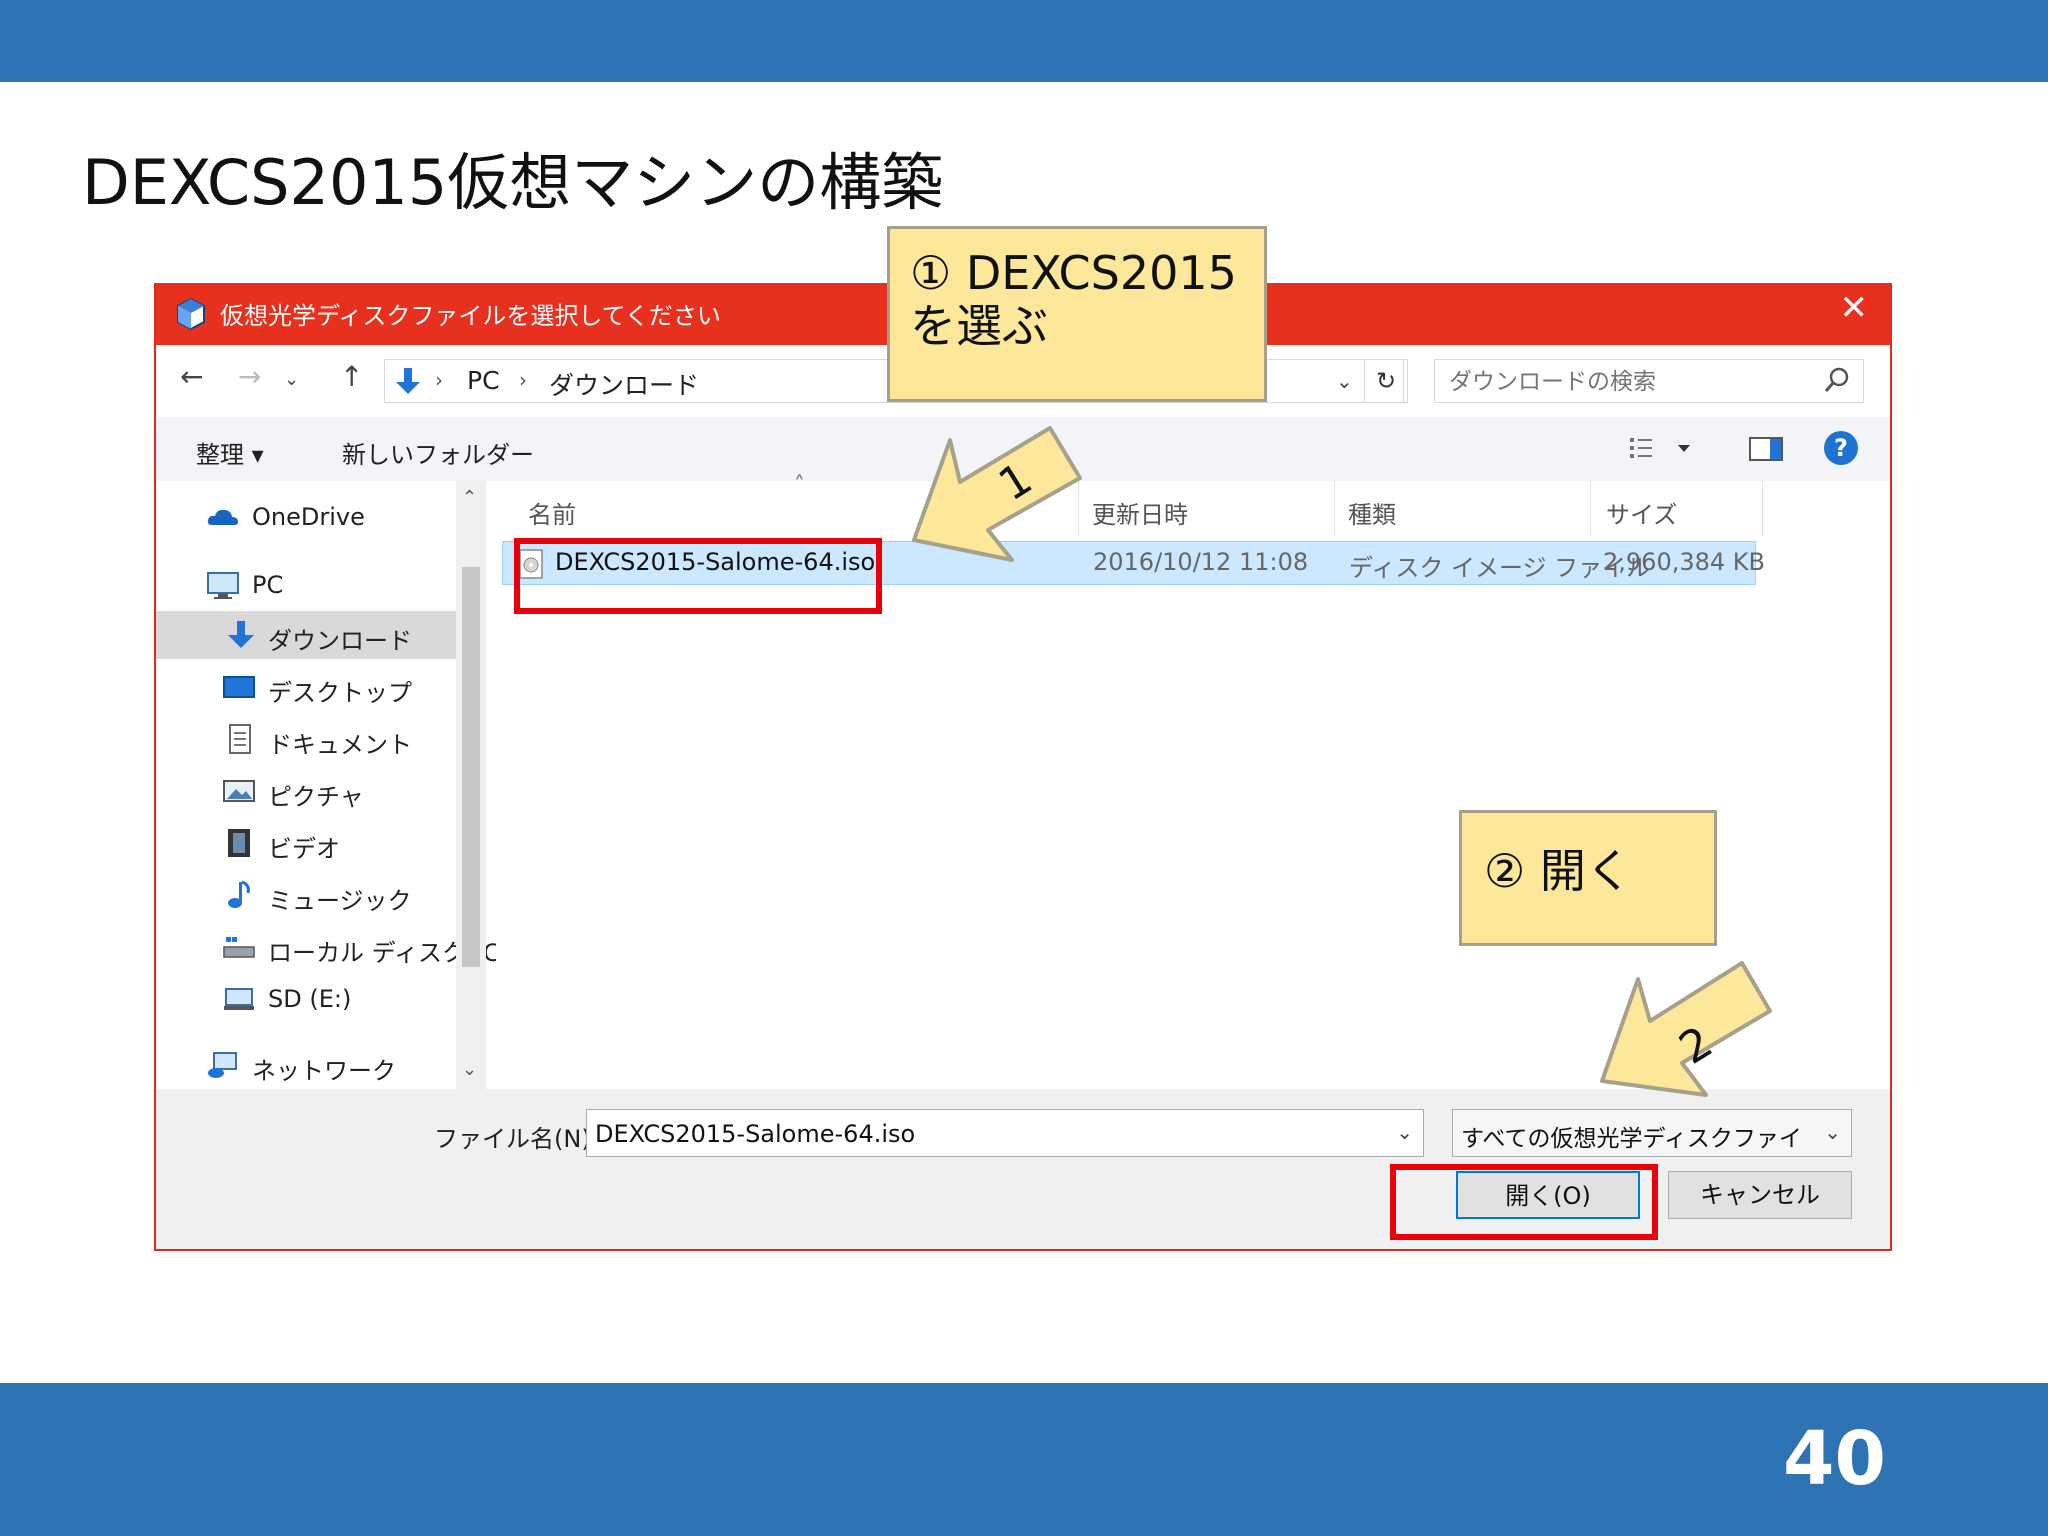 This screenshot has width=2048, height=1536. I want to click on sidebar-item-documents: ドキュメント, so click(337, 739).